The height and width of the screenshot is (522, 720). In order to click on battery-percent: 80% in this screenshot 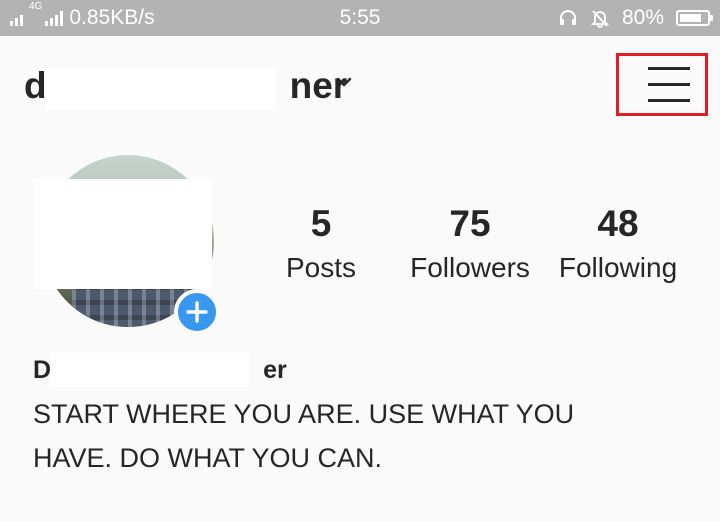, I will do `click(642, 17)`.